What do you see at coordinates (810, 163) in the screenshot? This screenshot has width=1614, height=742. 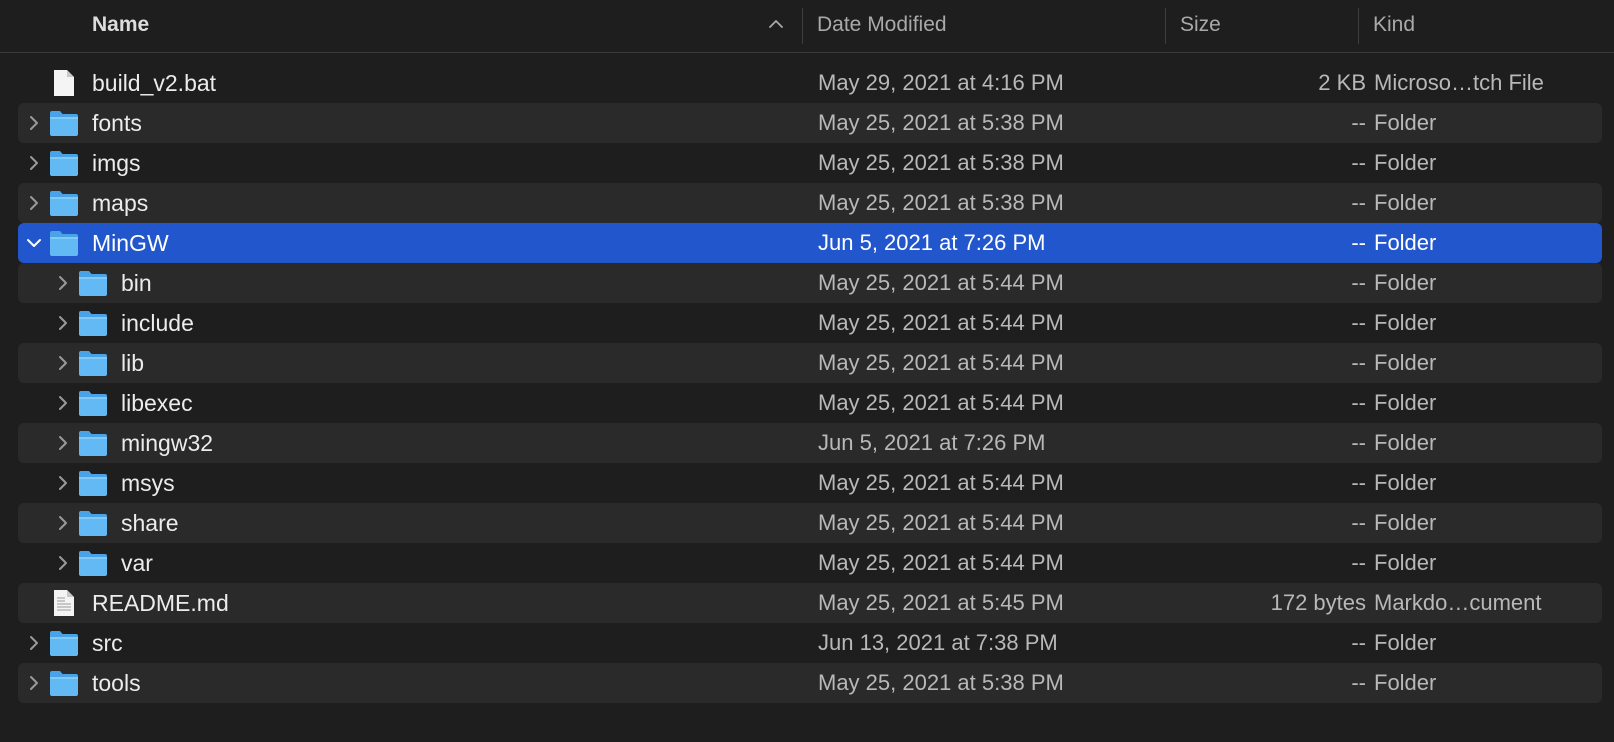 I see `folder-row: imgs May 25, 2021 at 5:38 PM -- Folder` at bounding box center [810, 163].